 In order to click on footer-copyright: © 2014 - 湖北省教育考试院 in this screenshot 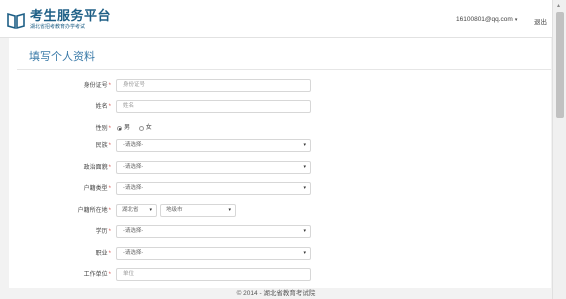, I will do `click(276, 293)`.